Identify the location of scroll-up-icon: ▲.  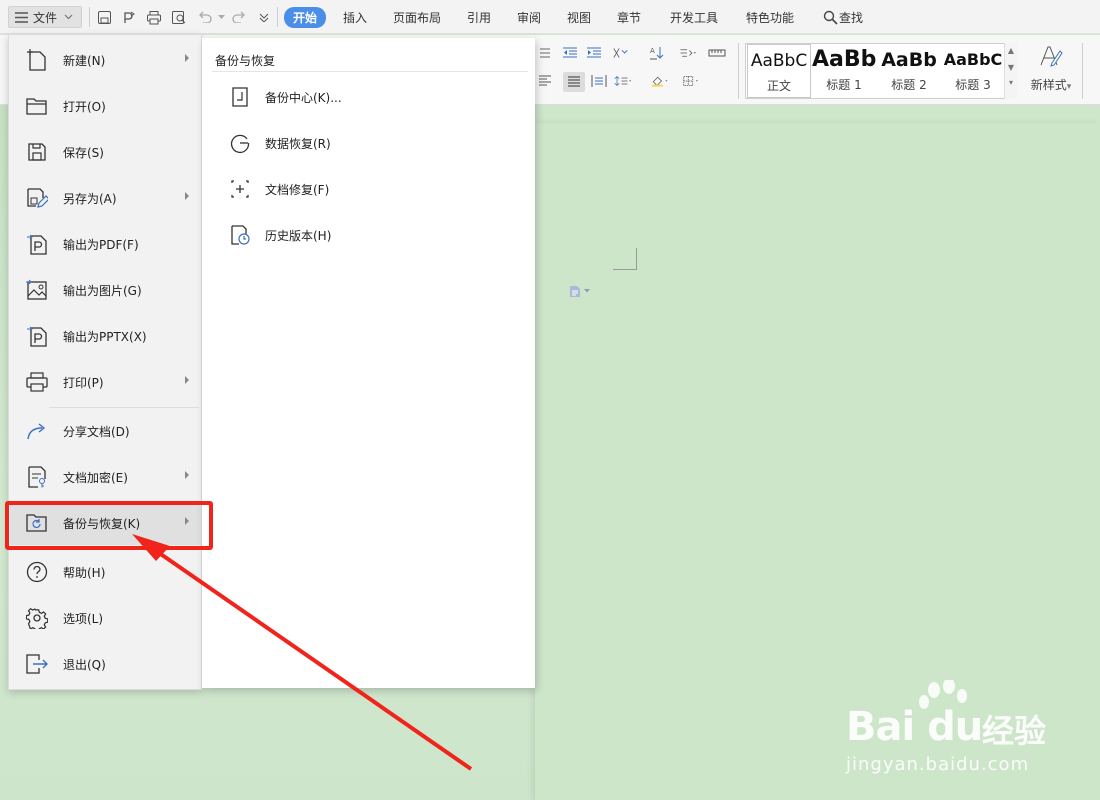
(1011, 50).